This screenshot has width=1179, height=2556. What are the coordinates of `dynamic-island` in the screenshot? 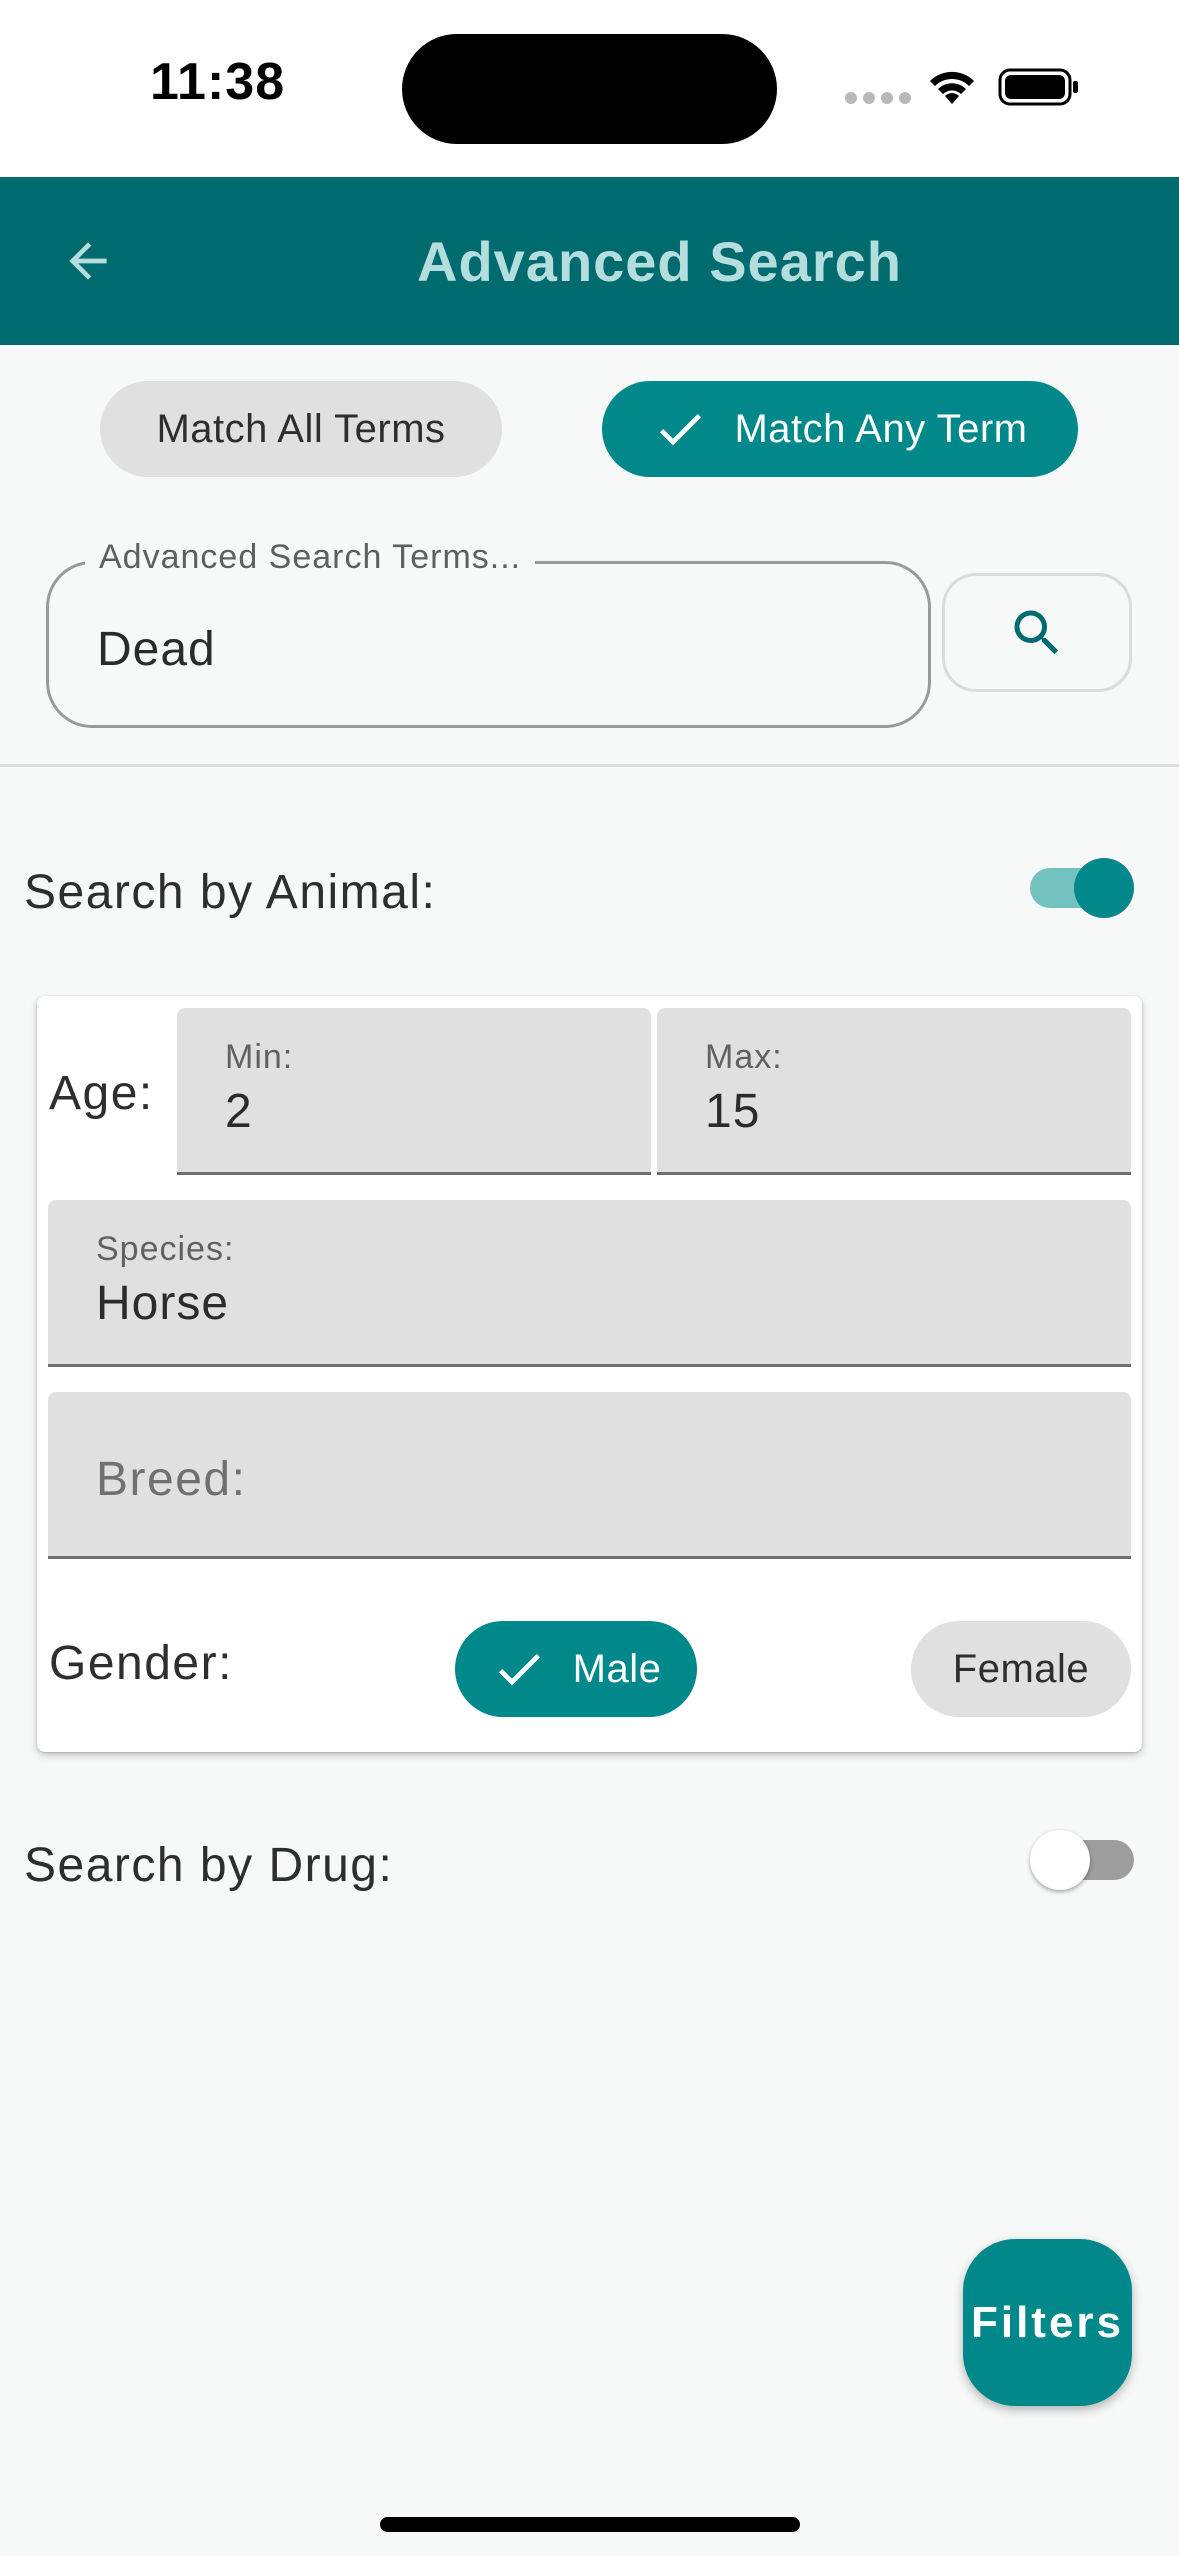 It's located at (589, 89).